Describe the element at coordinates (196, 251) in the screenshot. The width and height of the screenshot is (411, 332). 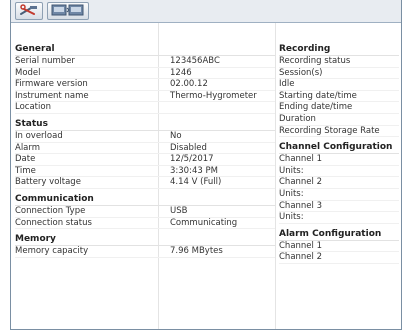
I see `info-row-value: 7.96 MBytes` at that location.